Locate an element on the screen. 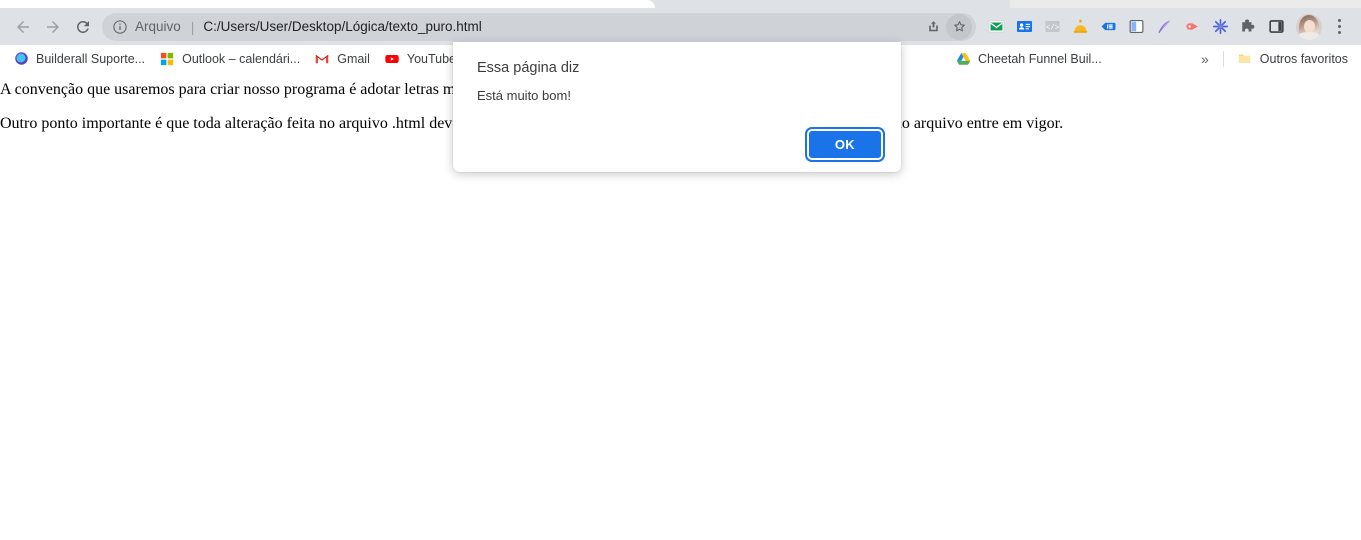 This screenshot has height=540, width=1361. bookmark-youtube: YouTube is located at coordinates (420, 59).